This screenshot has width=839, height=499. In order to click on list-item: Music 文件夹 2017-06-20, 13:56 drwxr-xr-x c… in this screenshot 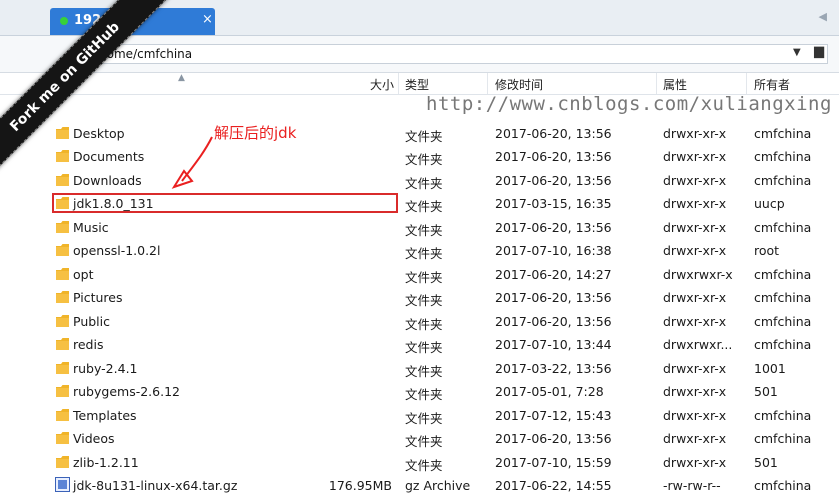, I will do `click(419, 227)`.